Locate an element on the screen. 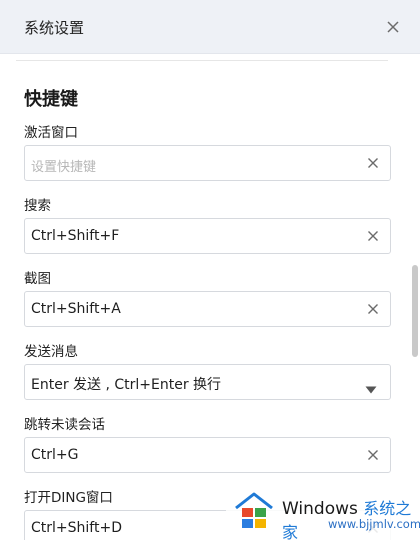 This screenshot has height=540, width=420. scrollbar-thumb is located at coordinates (415, 311).